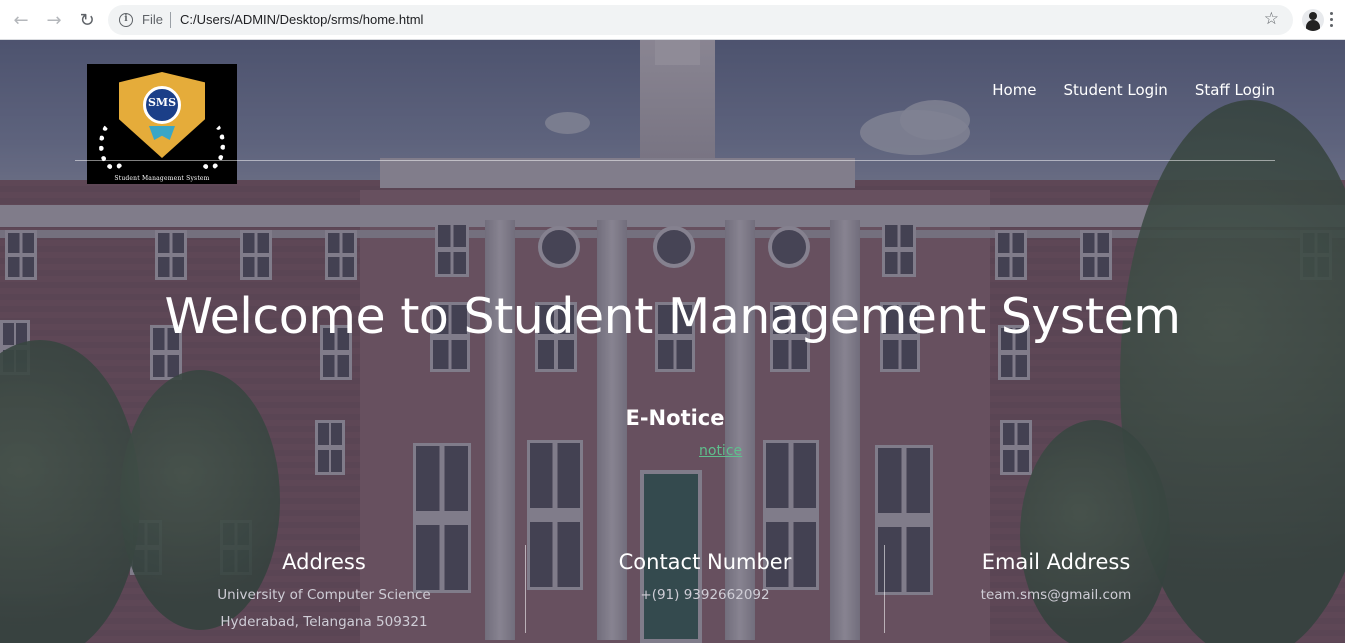 This screenshot has width=1345, height=643. Describe the element at coordinates (152, 19) in the screenshot. I see `scheme-label: File` at that location.